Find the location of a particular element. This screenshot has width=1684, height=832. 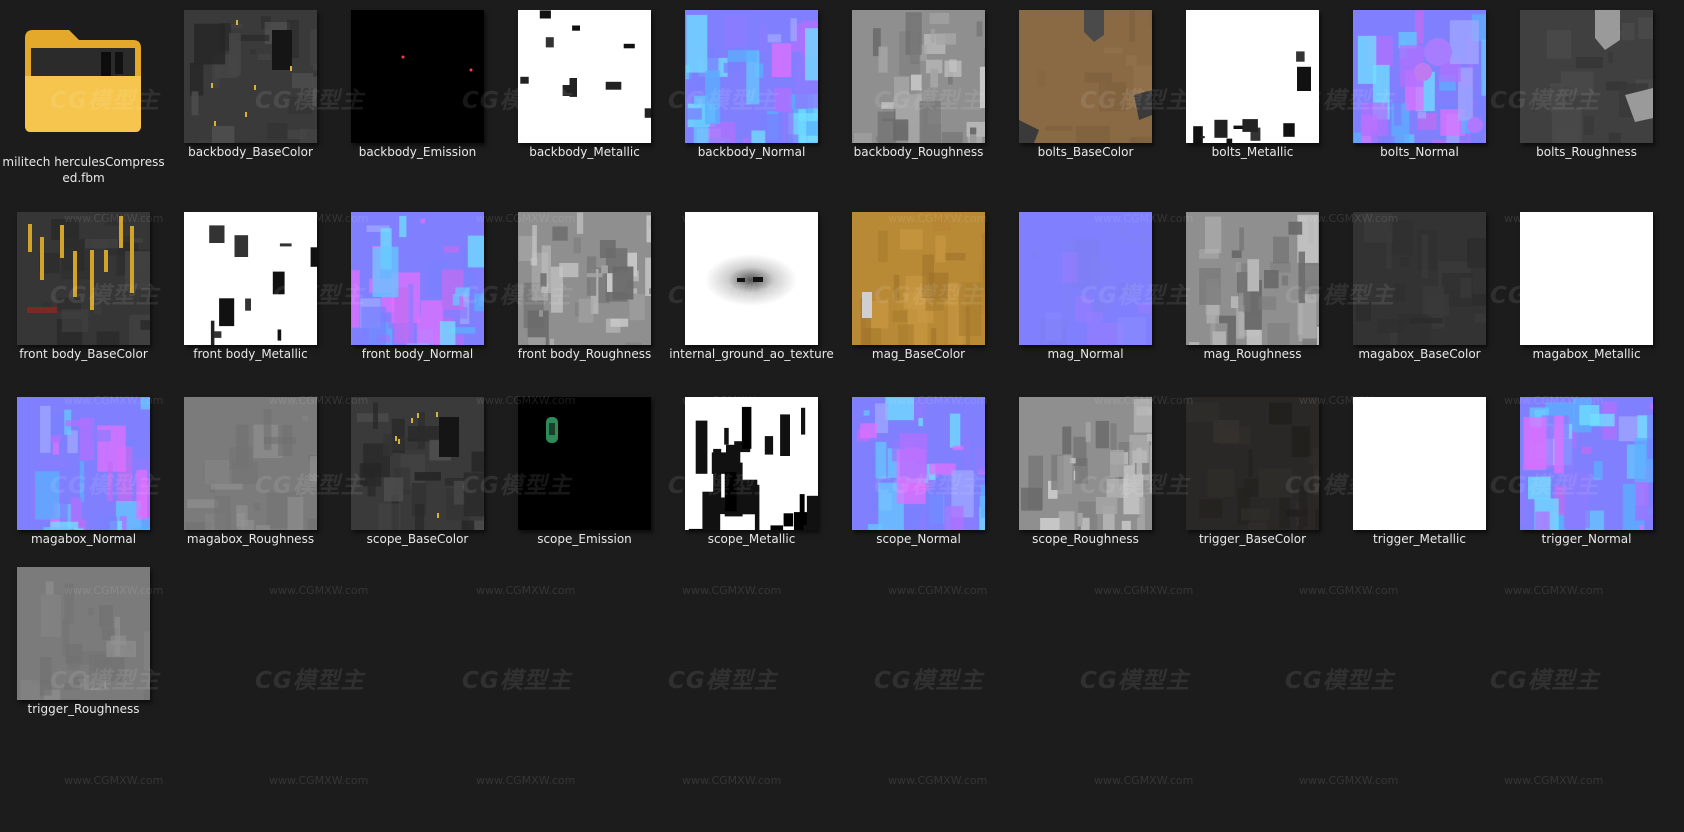

file-name: militech herculesCompressed.fbm is located at coordinates (83, 170).